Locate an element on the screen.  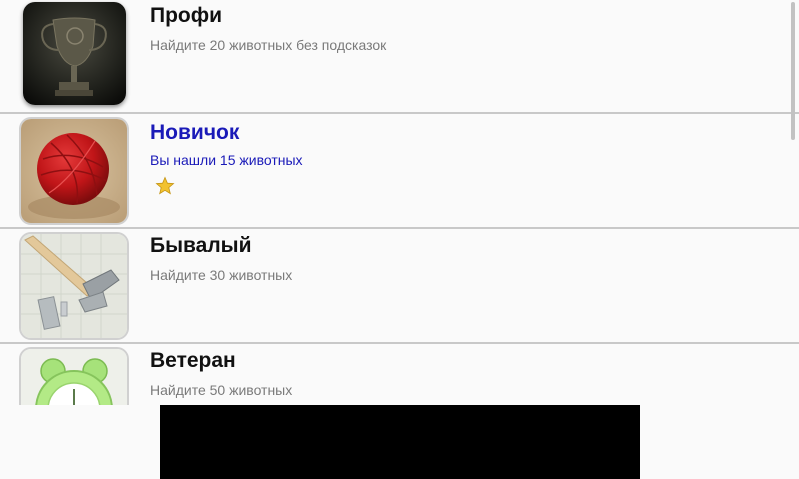
achievement-title: Новичок is located at coordinates (195, 132).